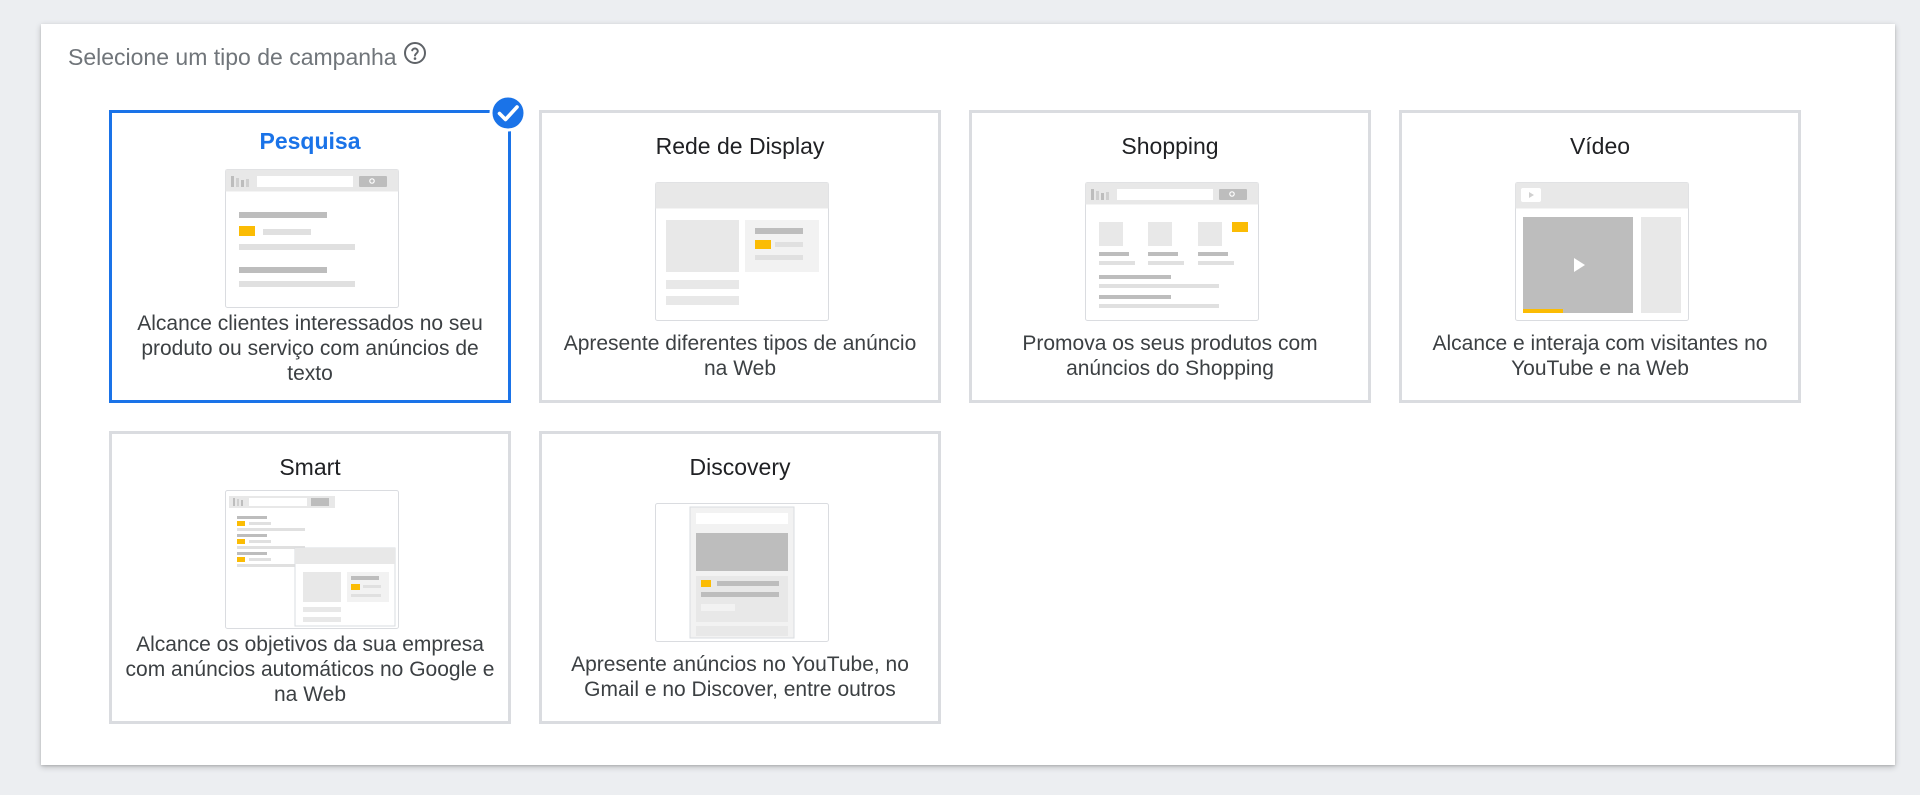 The width and height of the screenshot is (1920, 795). Describe the element at coordinates (310, 467) in the screenshot. I see `card-title: Smart` at that location.